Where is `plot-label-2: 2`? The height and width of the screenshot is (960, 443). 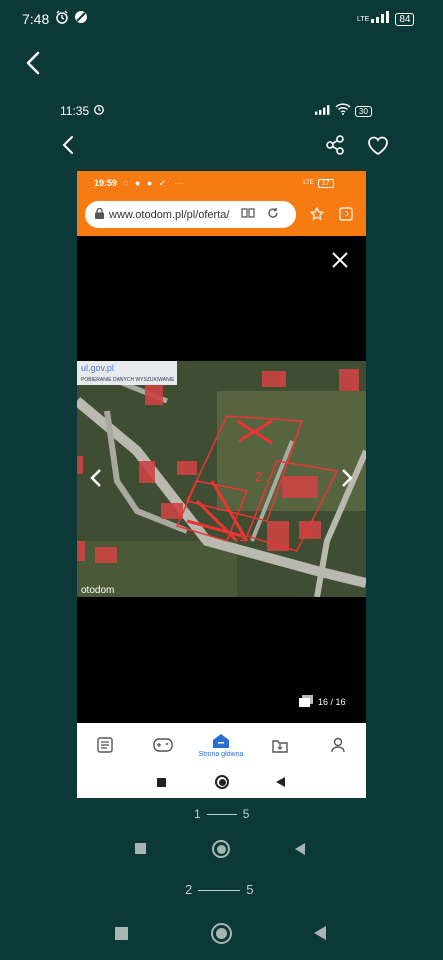 plot-label-2: 2 is located at coordinates (258, 476).